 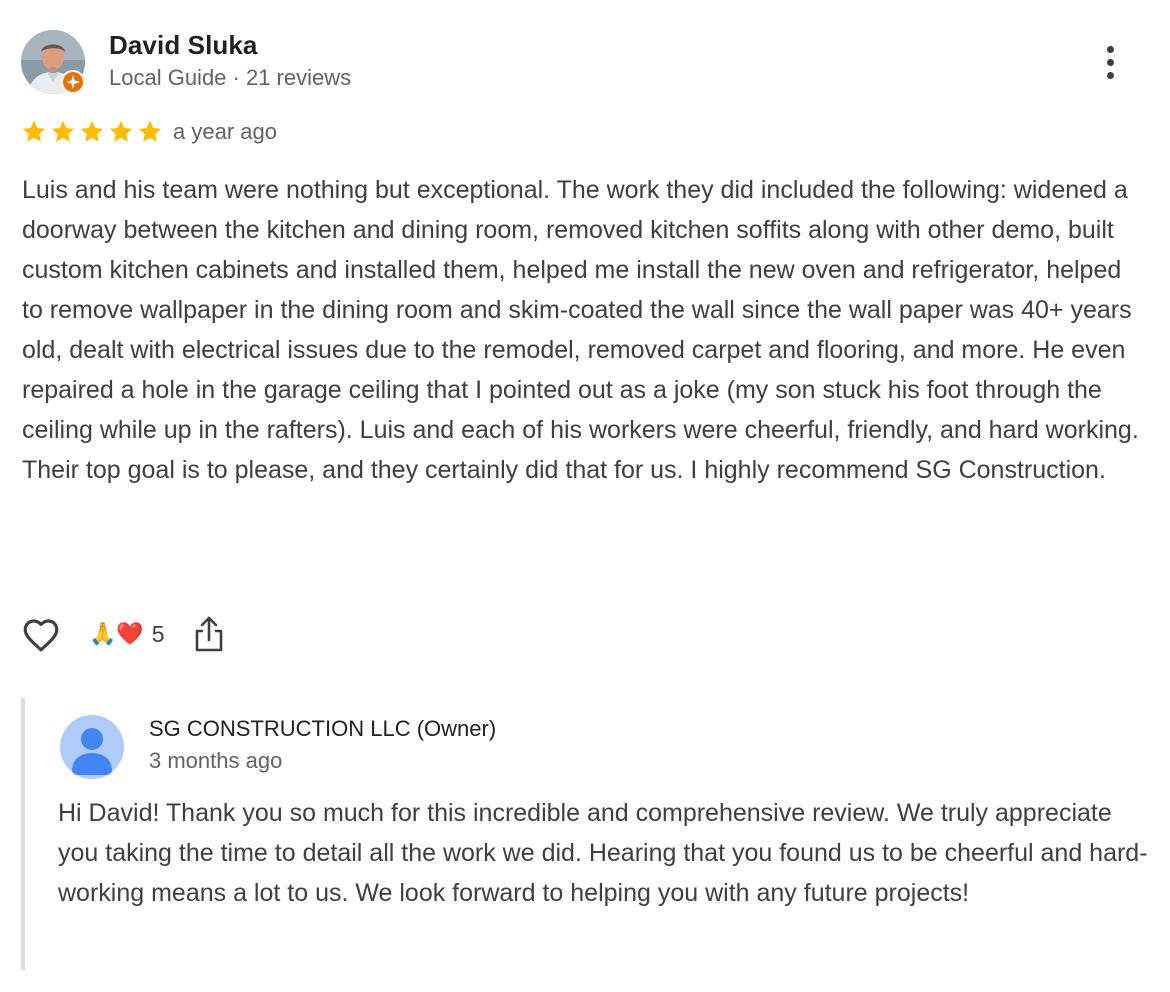 I want to click on reactions-button: 🙏❤️ 5, so click(x=127, y=634).